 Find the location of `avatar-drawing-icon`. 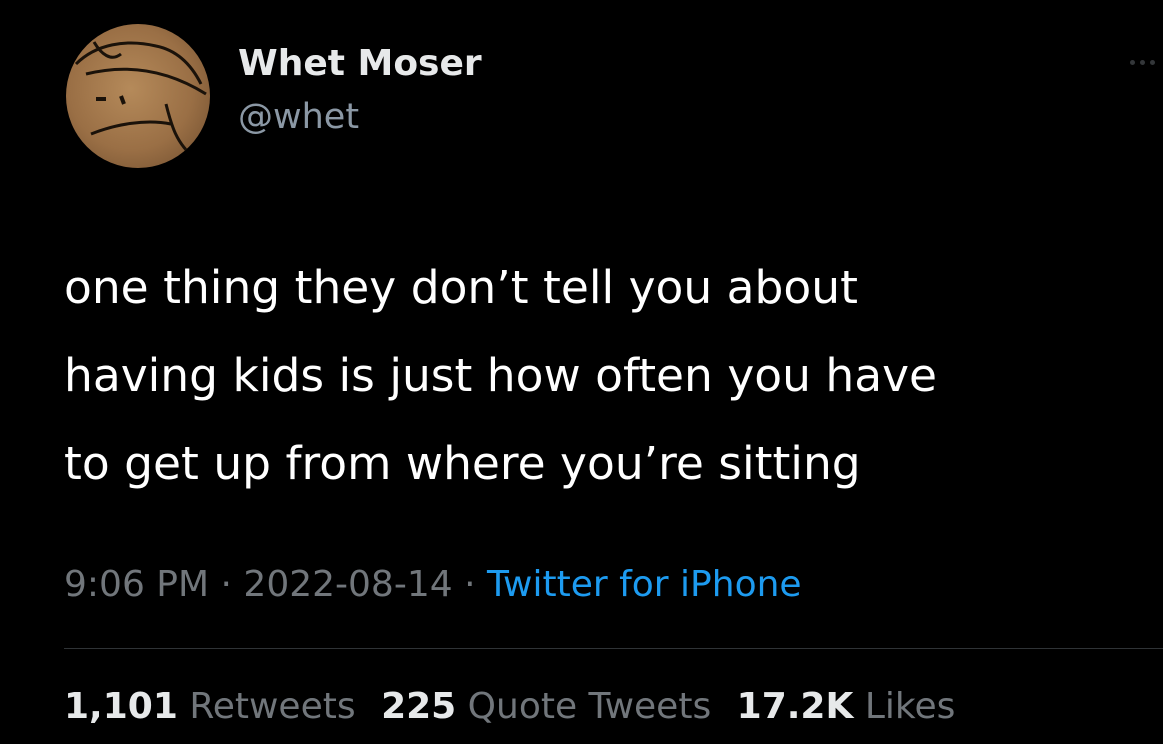

avatar-drawing-icon is located at coordinates (140, 101).